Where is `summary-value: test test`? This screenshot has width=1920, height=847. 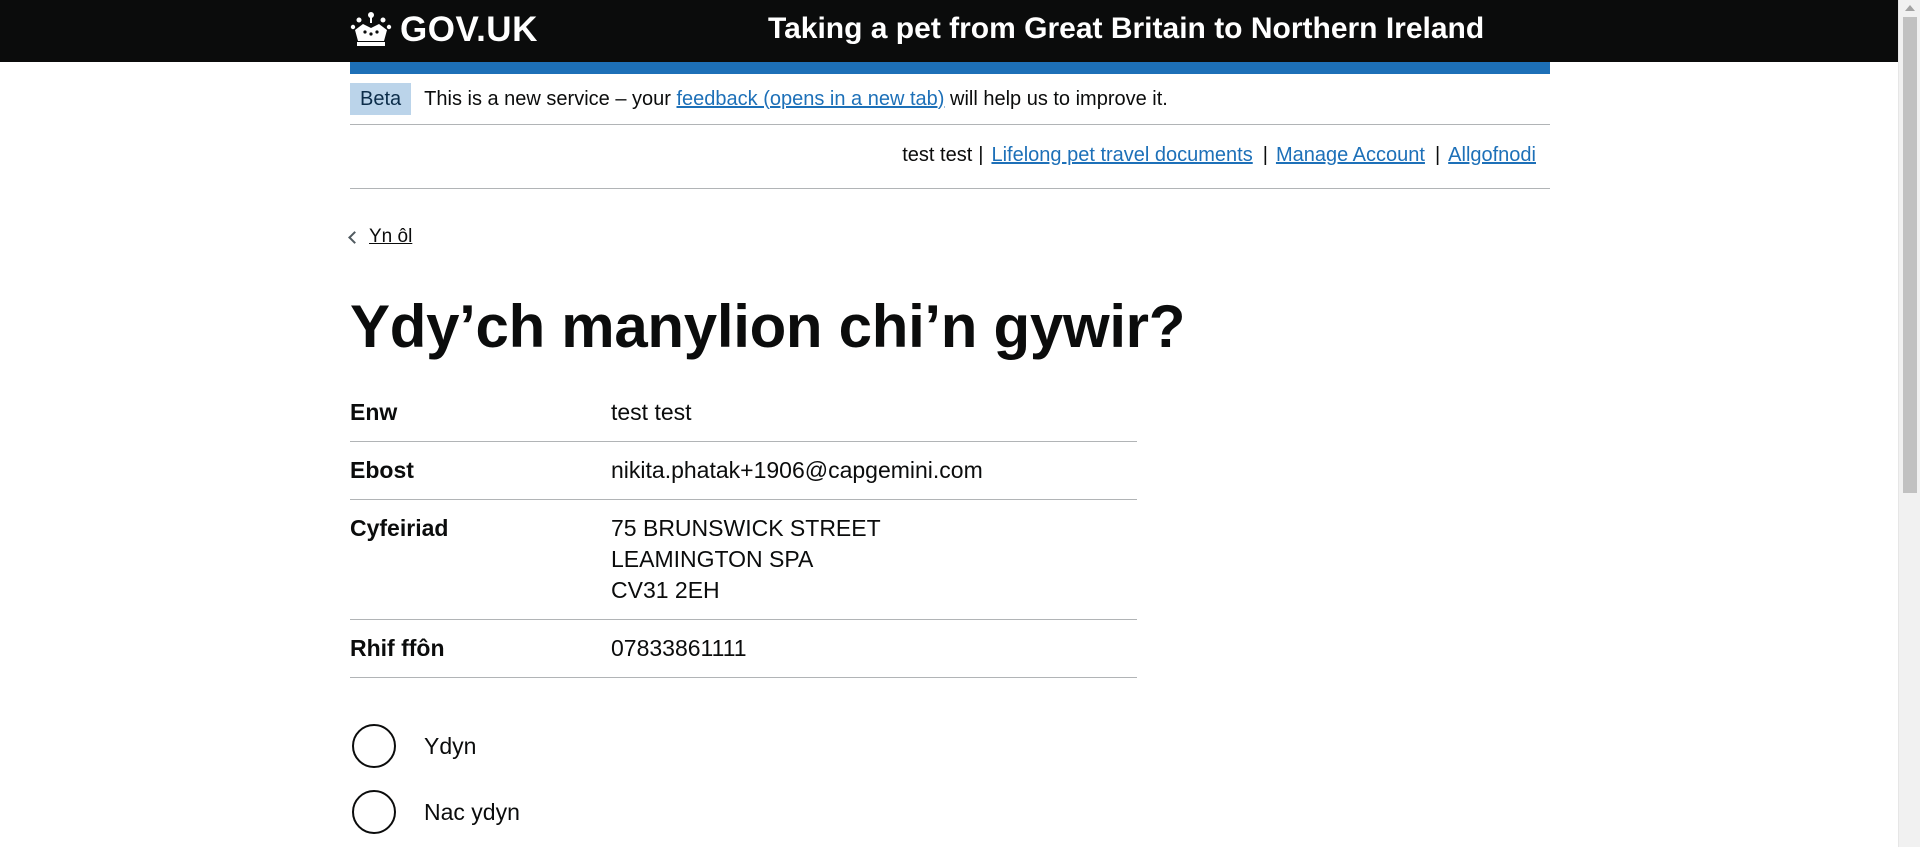
summary-value: test test is located at coordinates (874, 413).